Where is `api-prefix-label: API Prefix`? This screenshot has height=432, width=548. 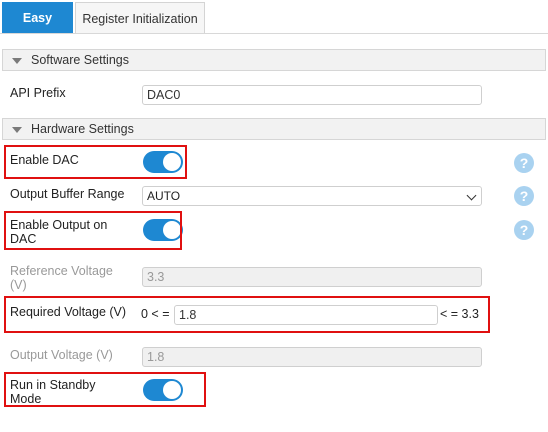
api-prefix-label: API Prefix is located at coordinates (38, 93).